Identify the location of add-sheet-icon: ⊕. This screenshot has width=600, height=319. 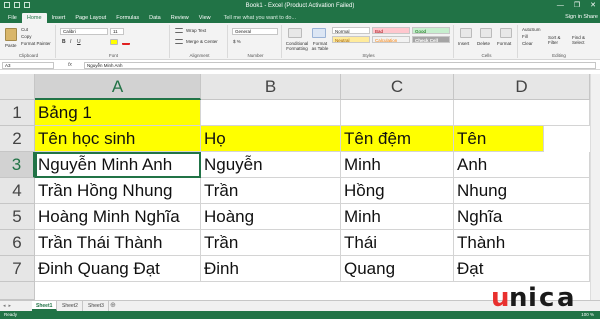
(113, 306).